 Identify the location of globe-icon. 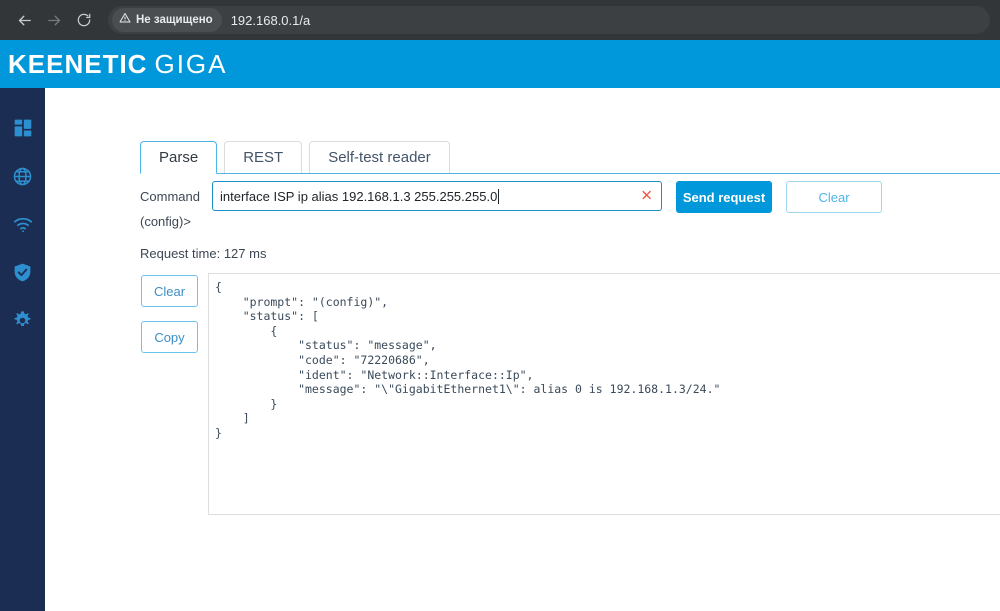
(22, 176).